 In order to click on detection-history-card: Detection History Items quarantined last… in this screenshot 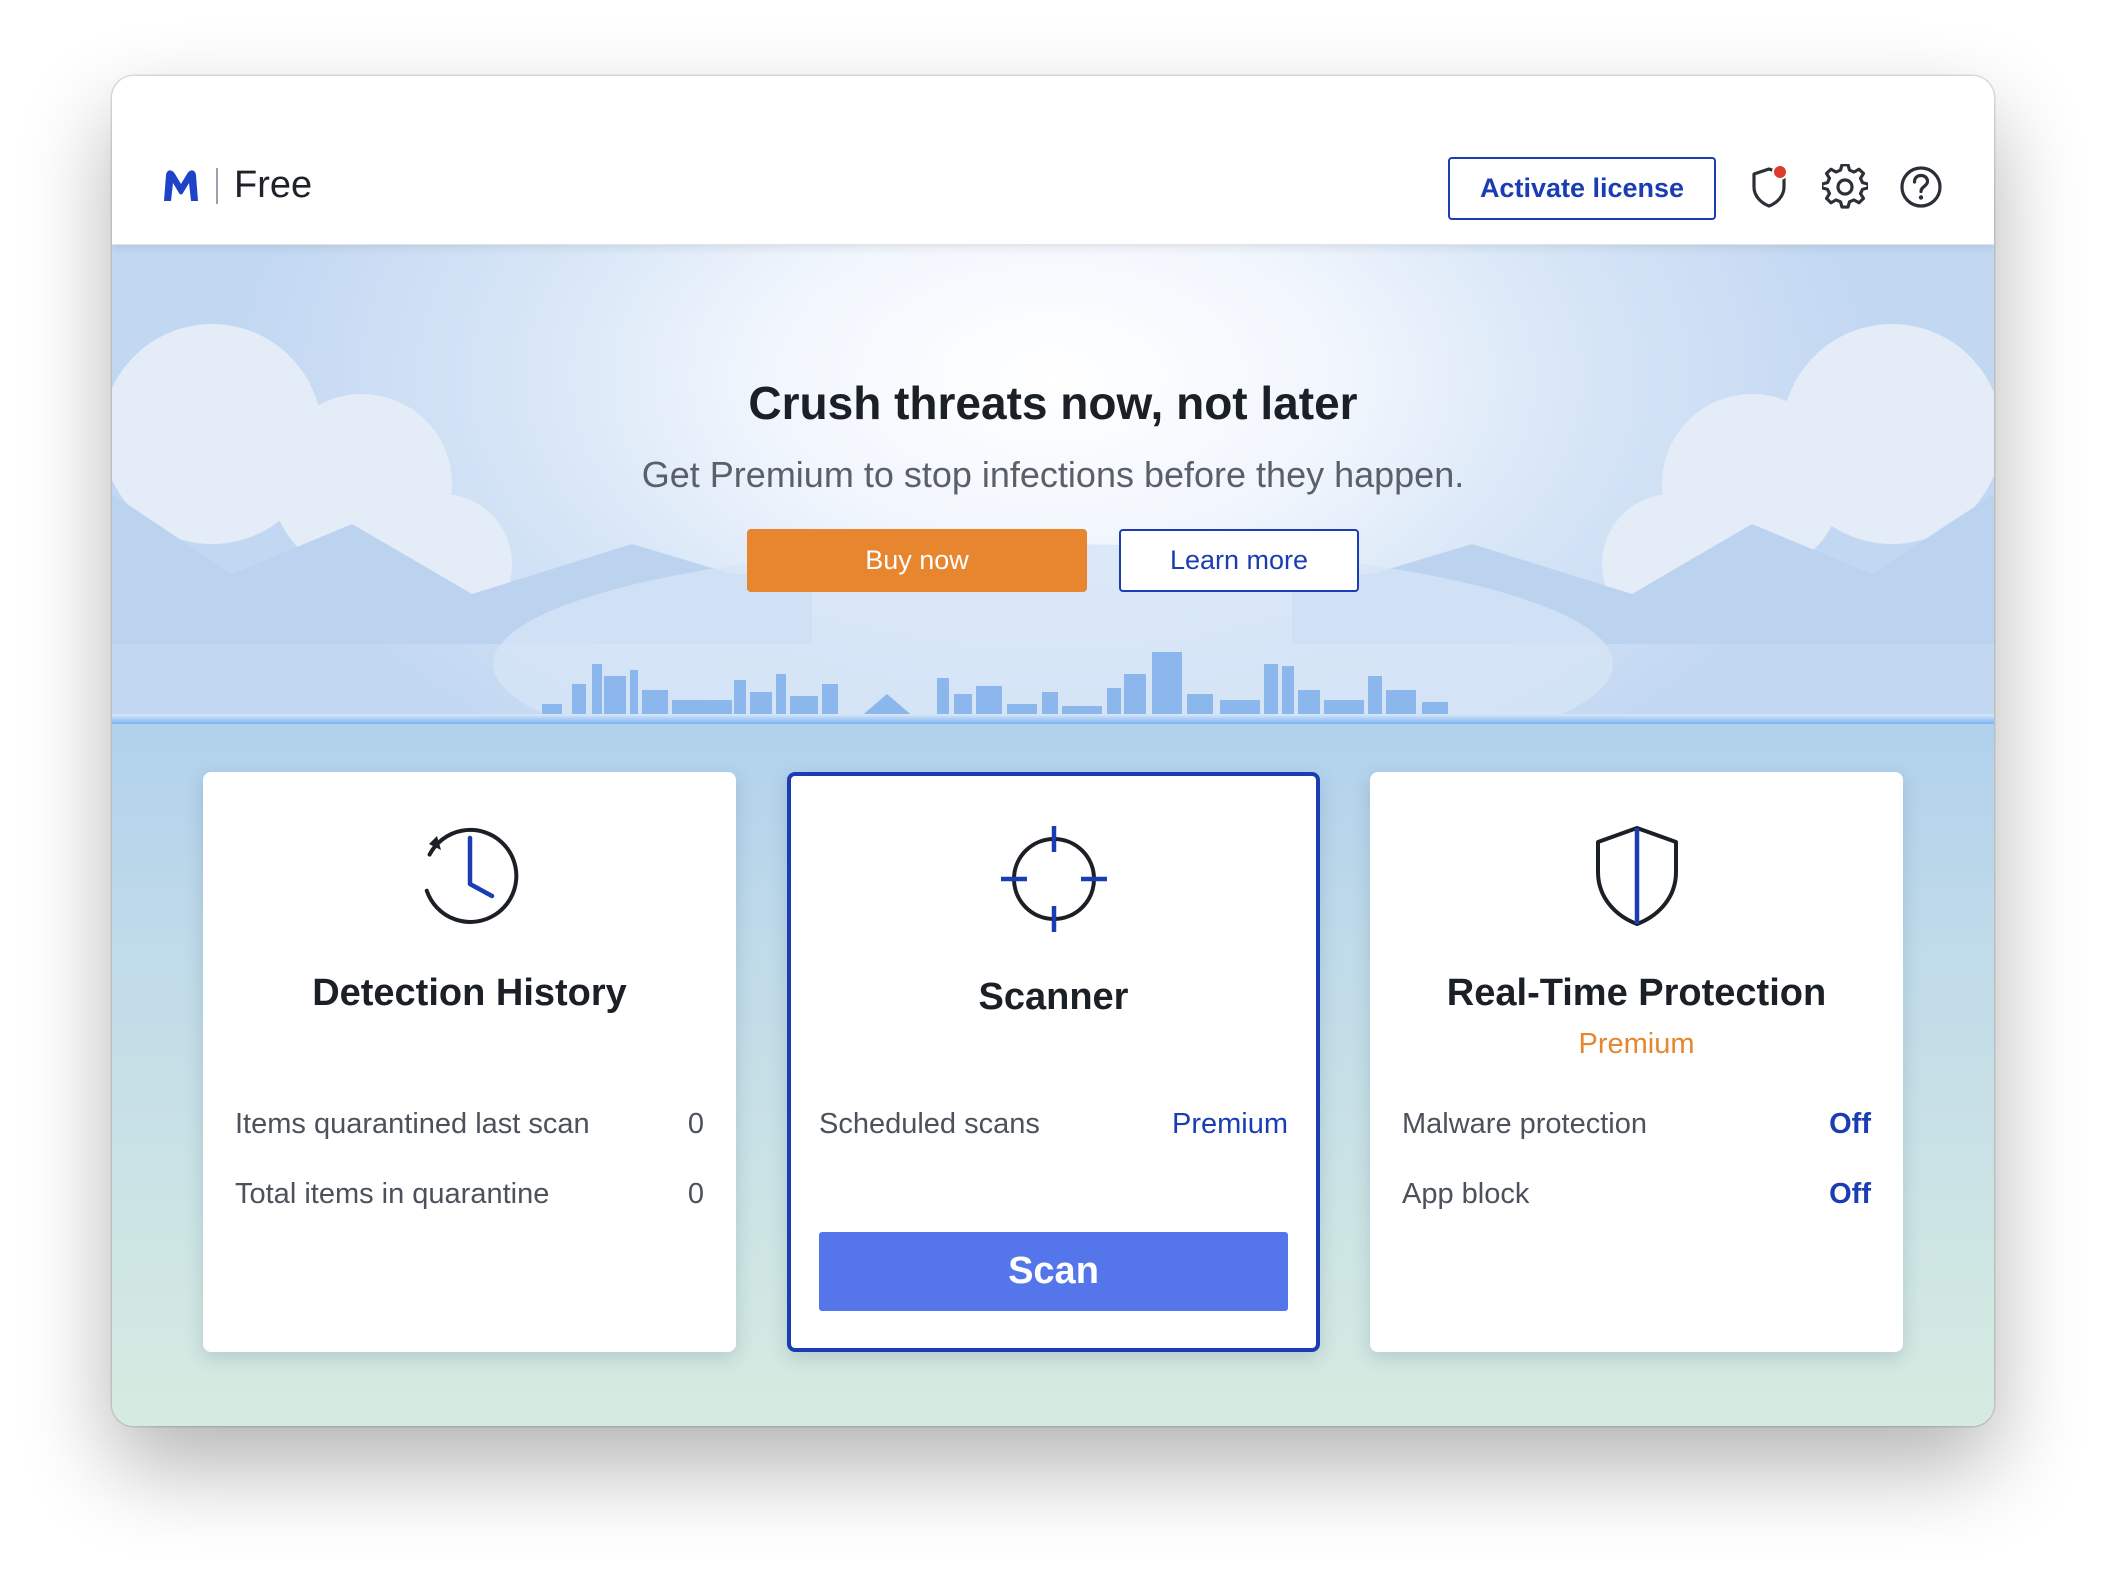, I will do `click(469, 1062)`.